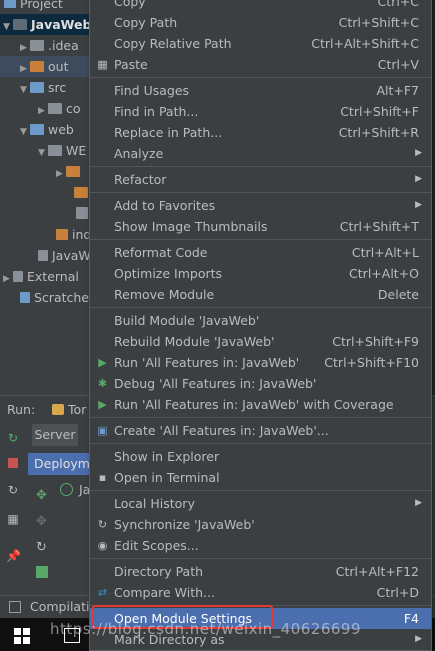 The image size is (435, 651). What do you see at coordinates (260, 22) in the screenshot?
I see `menu-item-copy-path: Copy Path Ctrl+Shift+C` at bounding box center [260, 22].